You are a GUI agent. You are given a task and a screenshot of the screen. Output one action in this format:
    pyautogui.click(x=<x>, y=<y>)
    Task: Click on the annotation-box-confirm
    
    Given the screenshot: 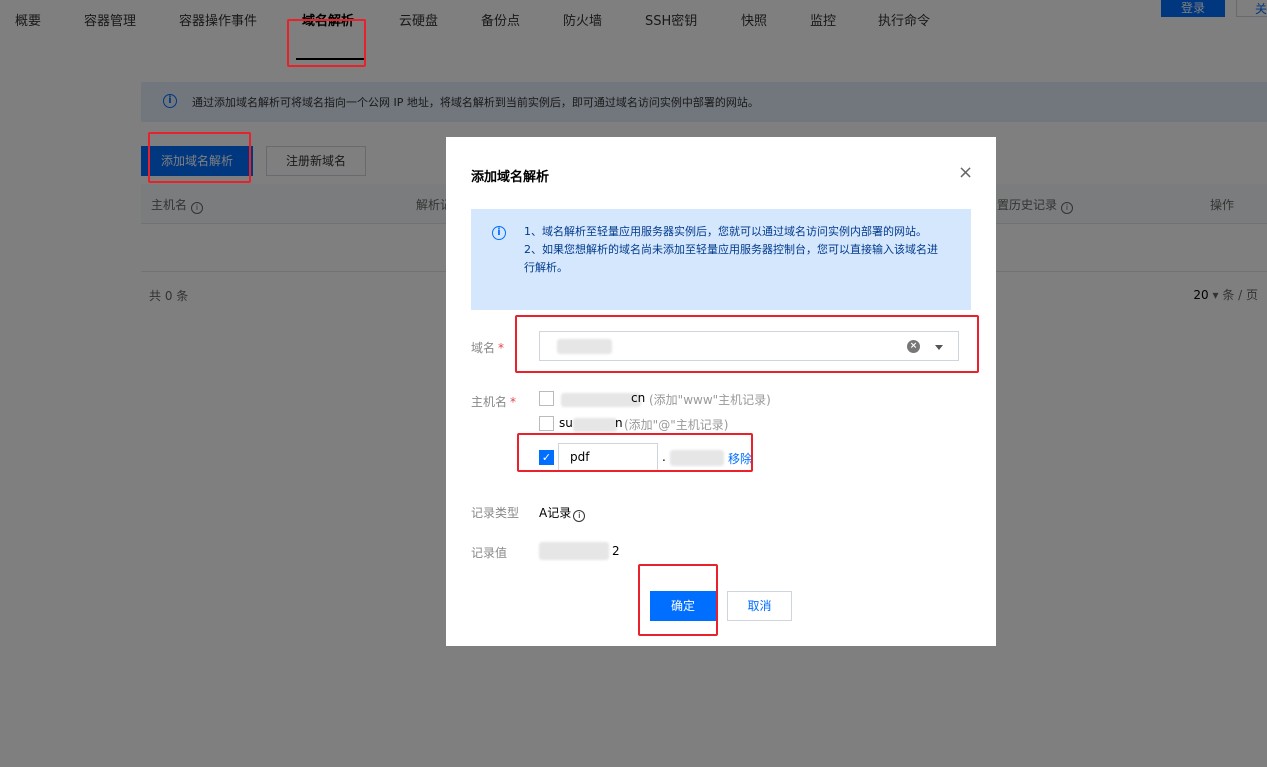 What is the action you would take?
    pyautogui.click(x=678, y=600)
    